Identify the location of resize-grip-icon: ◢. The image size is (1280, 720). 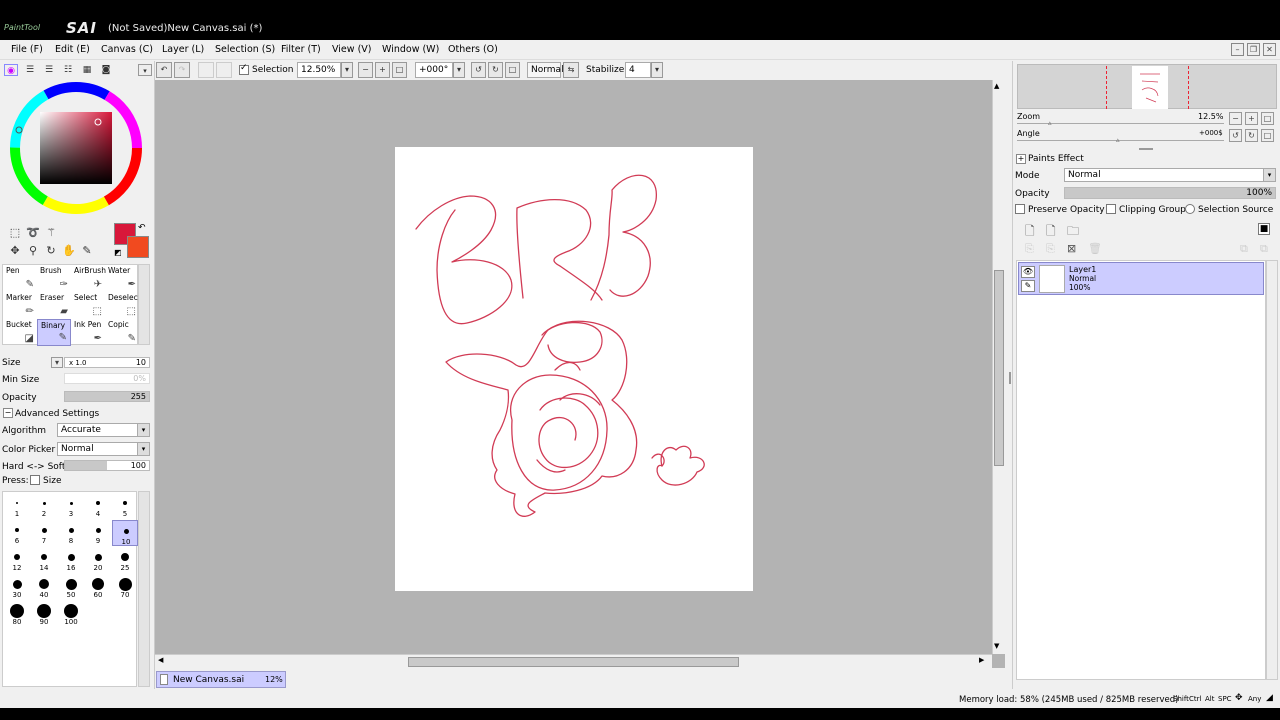
(1269, 698).